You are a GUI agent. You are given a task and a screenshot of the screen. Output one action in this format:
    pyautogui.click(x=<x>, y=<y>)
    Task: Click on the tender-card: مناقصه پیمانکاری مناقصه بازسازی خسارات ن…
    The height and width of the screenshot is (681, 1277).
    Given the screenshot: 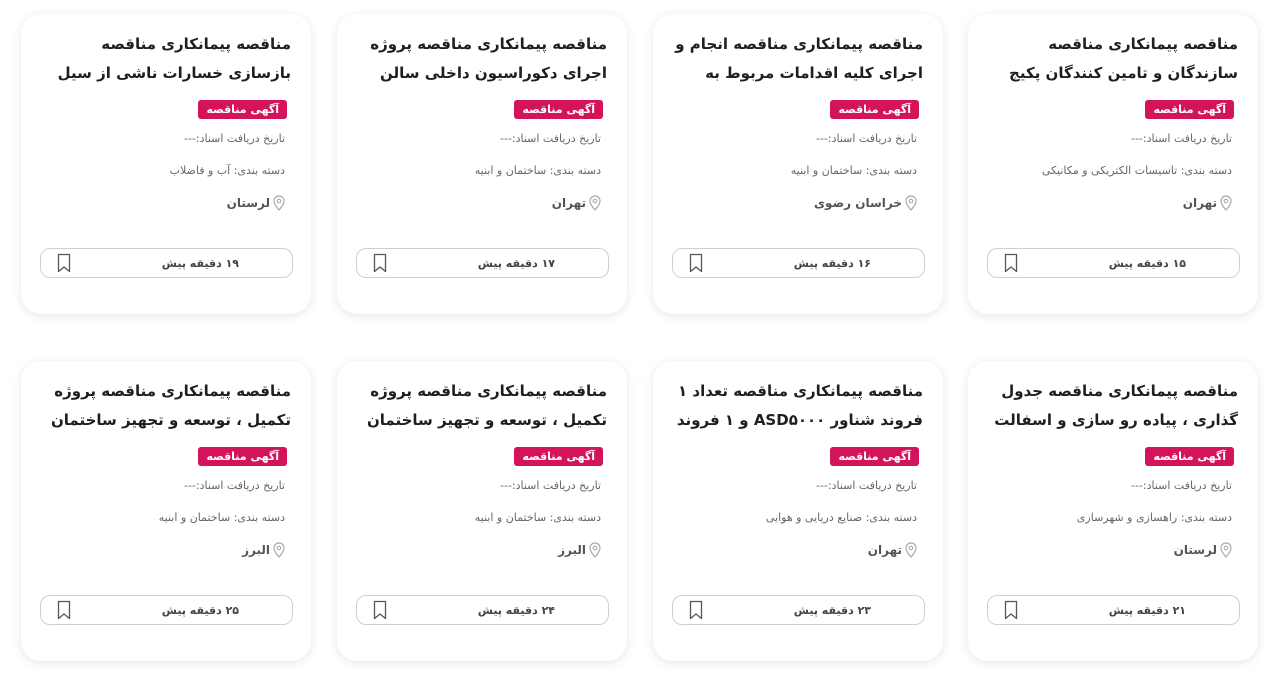 What is the action you would take?
    pyautogui.click(x=166, y=164)
    